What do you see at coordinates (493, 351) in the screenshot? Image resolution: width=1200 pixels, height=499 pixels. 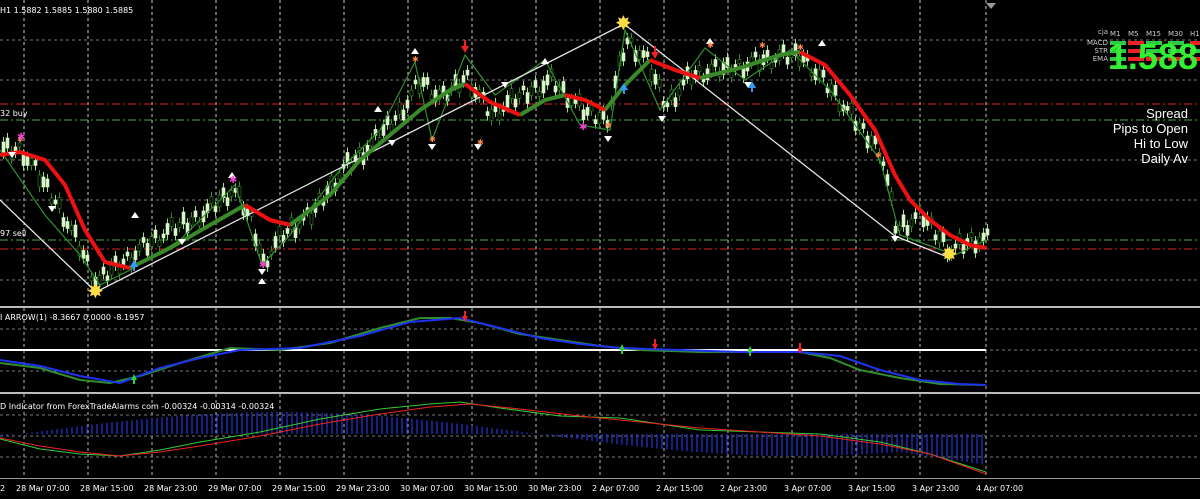 I see `oscillator-blue-line` at bounding box center [493, 351].